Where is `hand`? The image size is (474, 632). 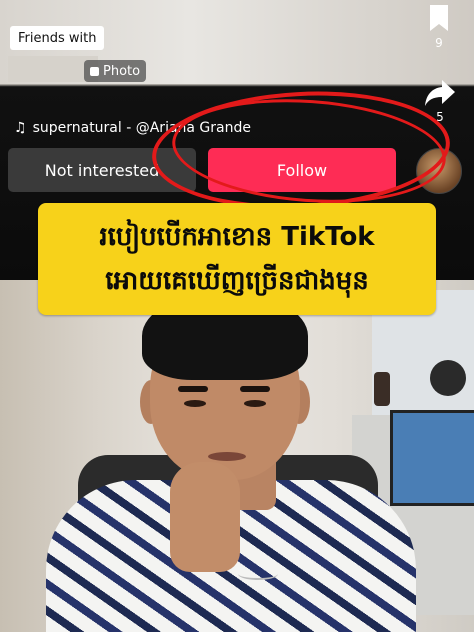 hand is located at coordinates (205, 517).